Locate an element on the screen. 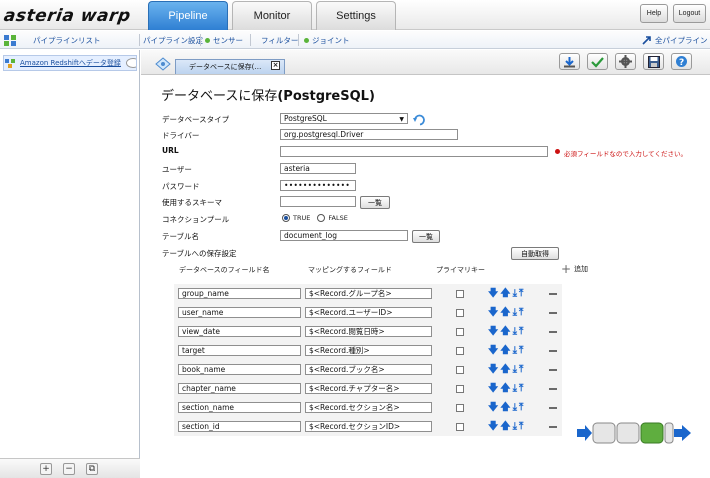 The image size is (710, 478). check-button is located at coordinates (597, 61).